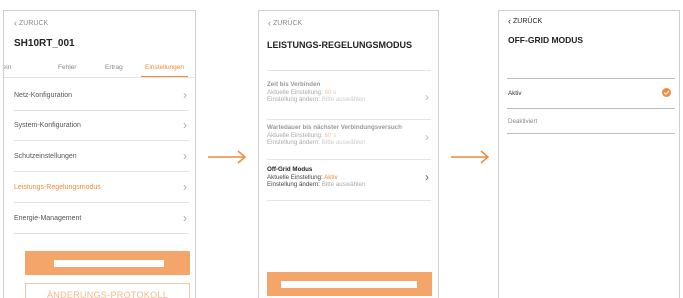  Describe the element at coordinates (340, 45) in the screenshot. I see `page-title: LEISTUNGS-REGELUNGSMODUS` at that location.